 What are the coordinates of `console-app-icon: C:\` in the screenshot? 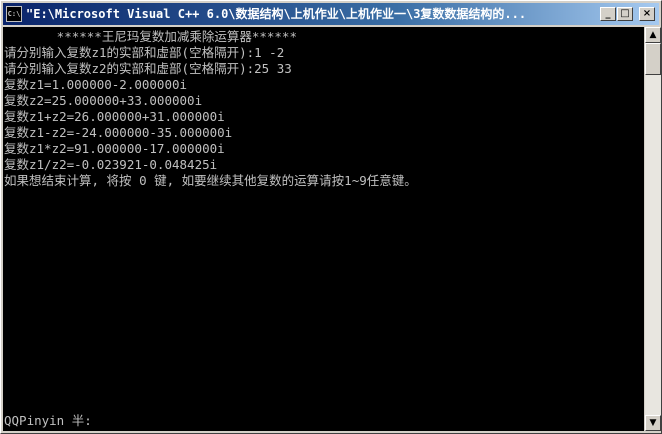 It's located at (14, 14).